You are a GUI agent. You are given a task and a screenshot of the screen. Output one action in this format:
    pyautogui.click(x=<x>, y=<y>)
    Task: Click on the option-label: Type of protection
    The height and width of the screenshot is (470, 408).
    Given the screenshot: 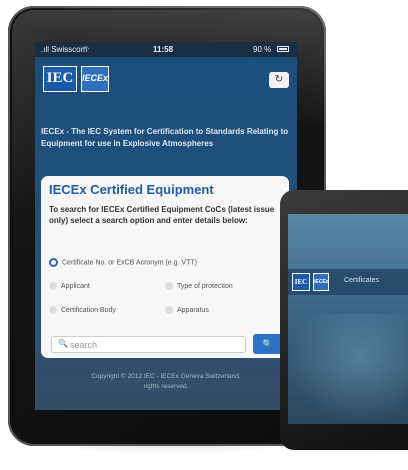 What is the action you would take?
    pyautogui.click(x=205, y=286)
    